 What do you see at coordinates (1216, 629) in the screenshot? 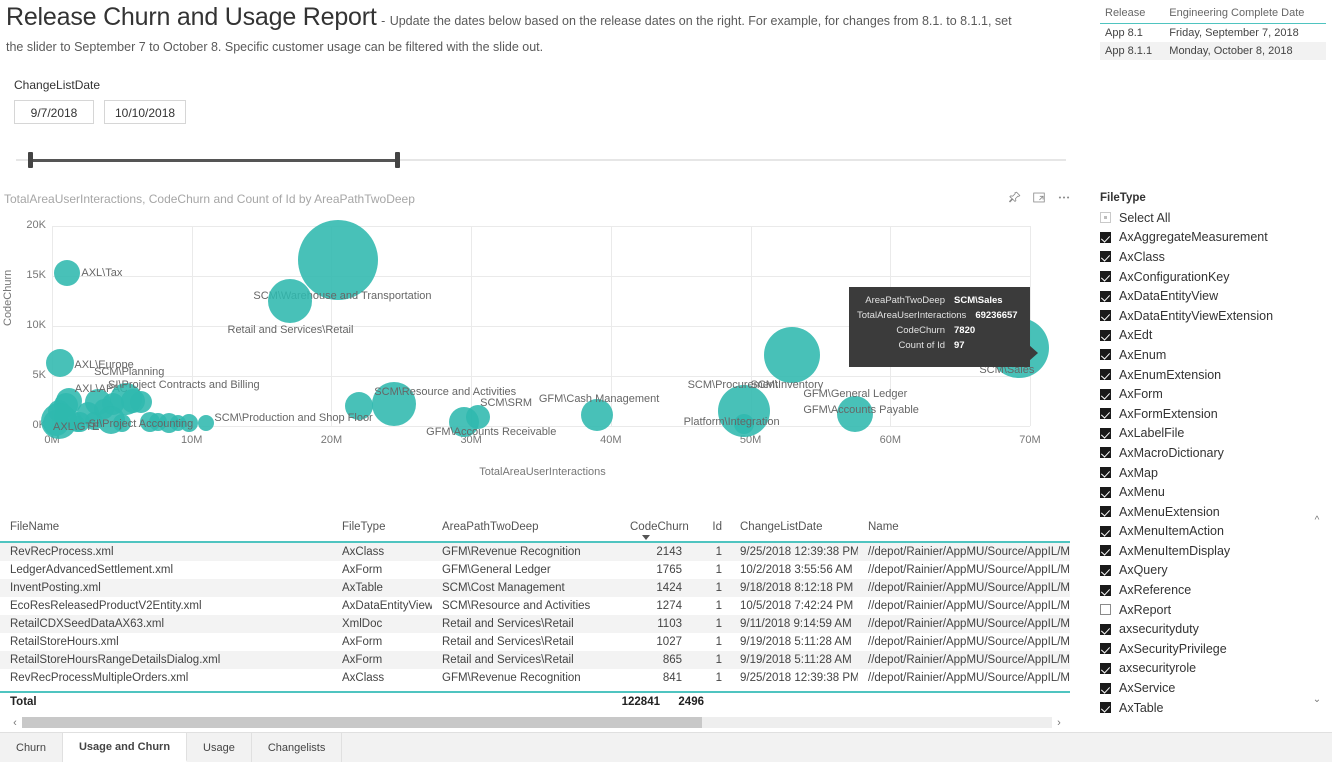
I see `filter-item-axsecurityduty: axsecurityduty` at bounding box center [1216, 629].